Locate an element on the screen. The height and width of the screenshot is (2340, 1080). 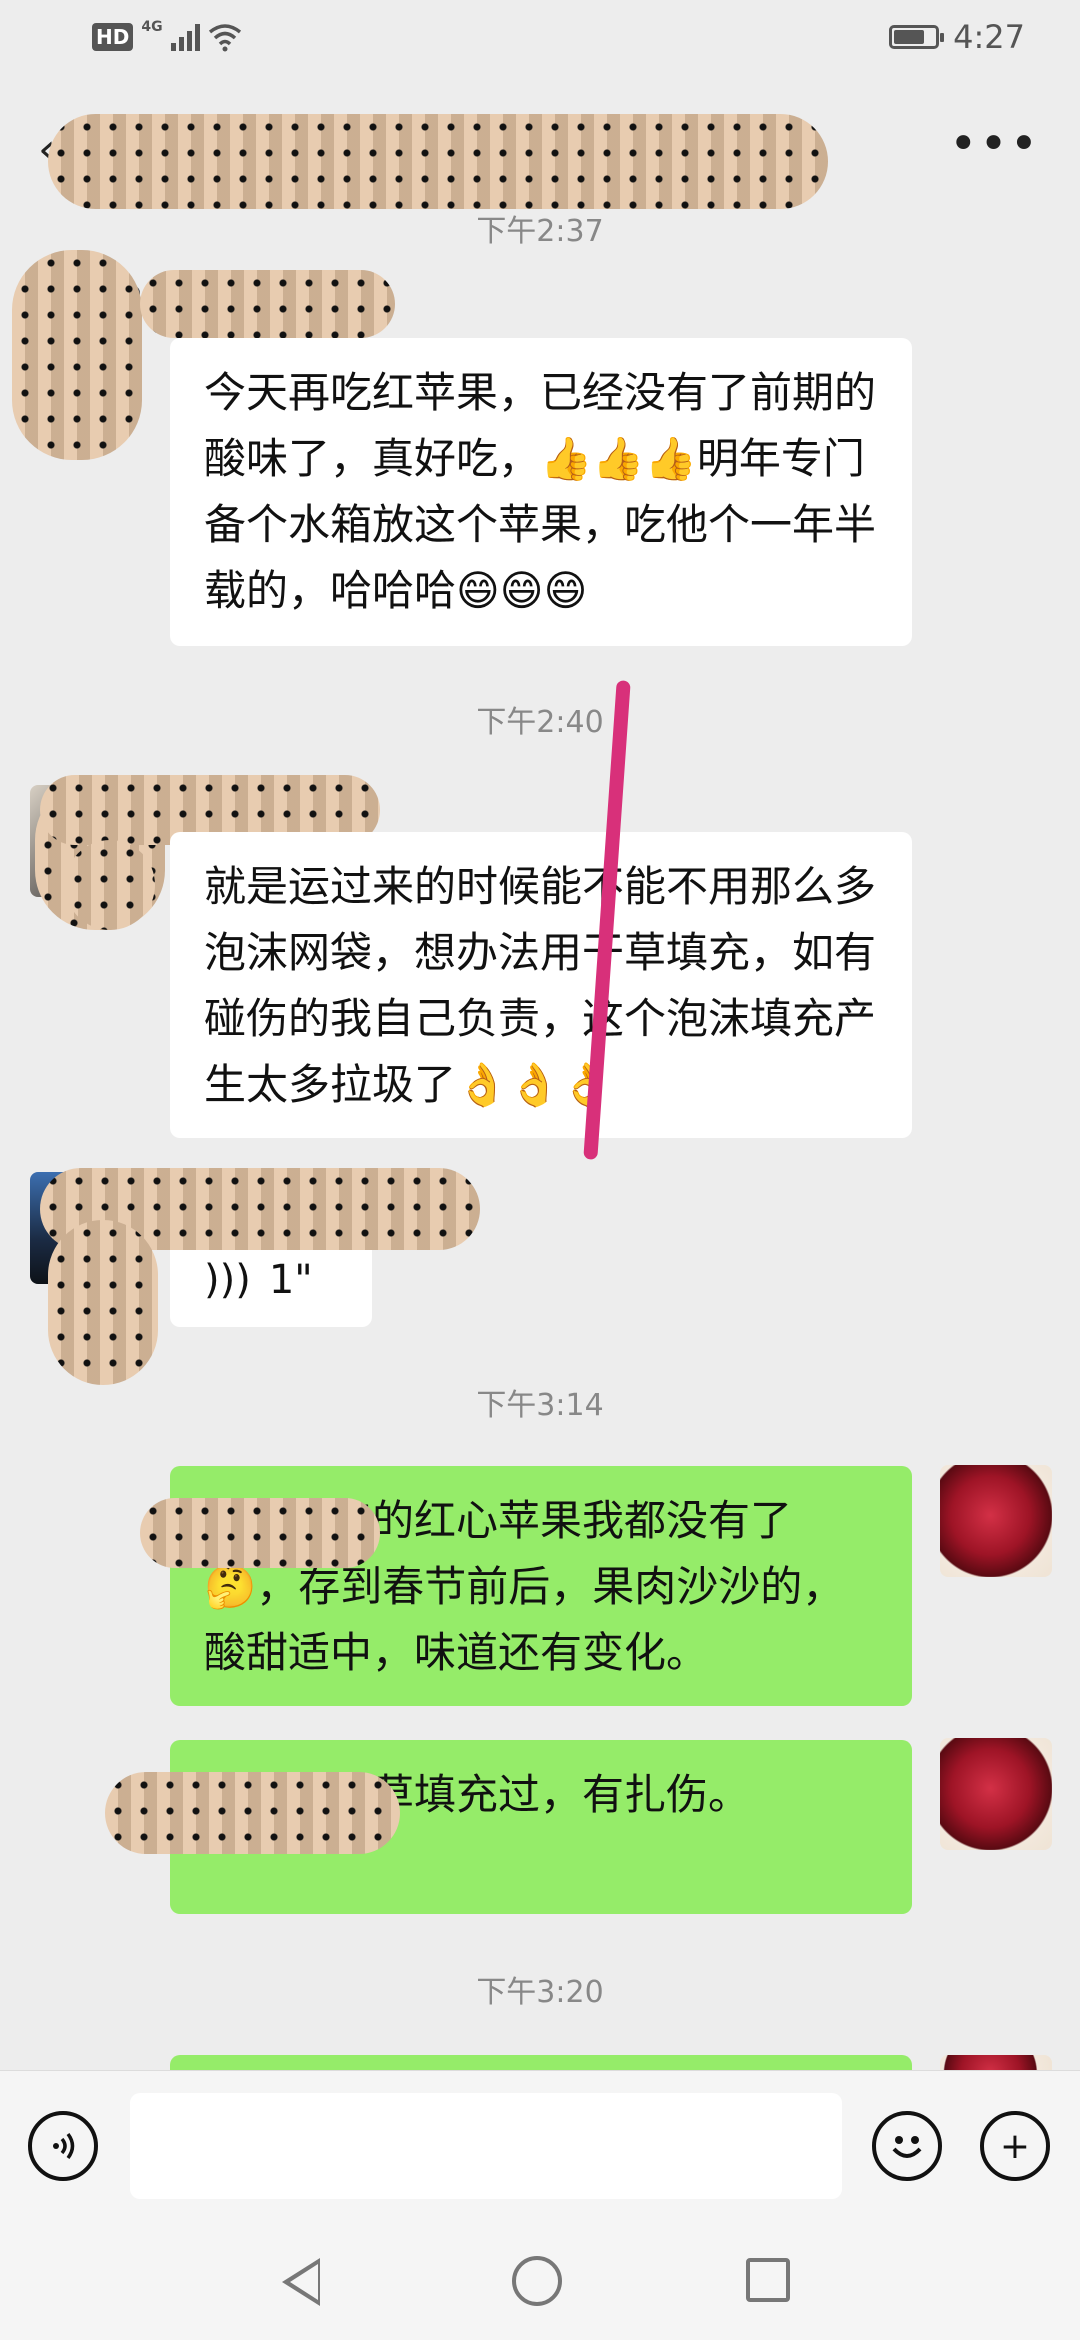
message-input is located at coordinates (486, 2146).